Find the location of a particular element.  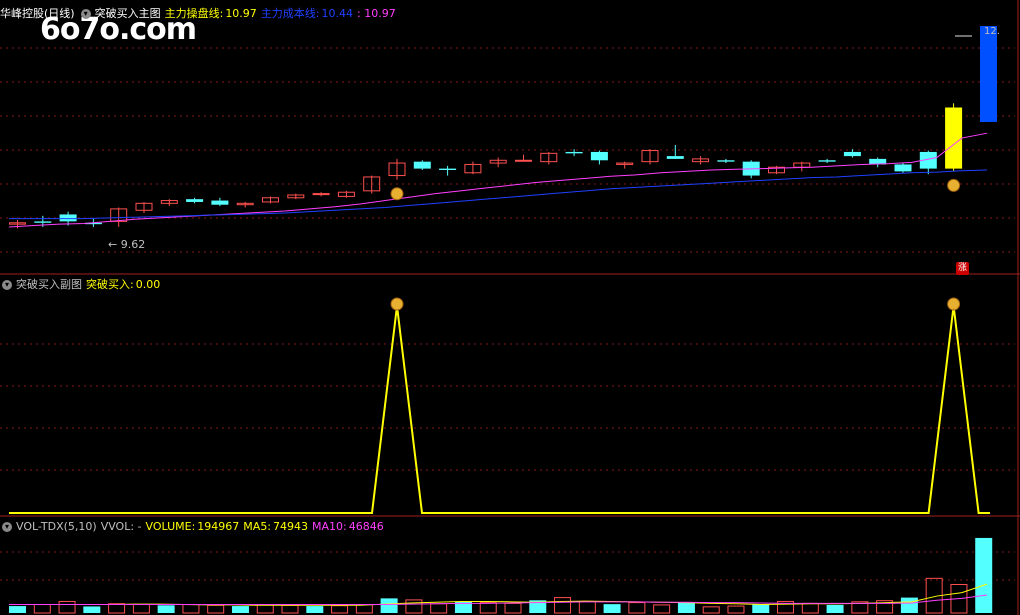

line2-label: 主力成本线: is located at coordinates (290, 13).